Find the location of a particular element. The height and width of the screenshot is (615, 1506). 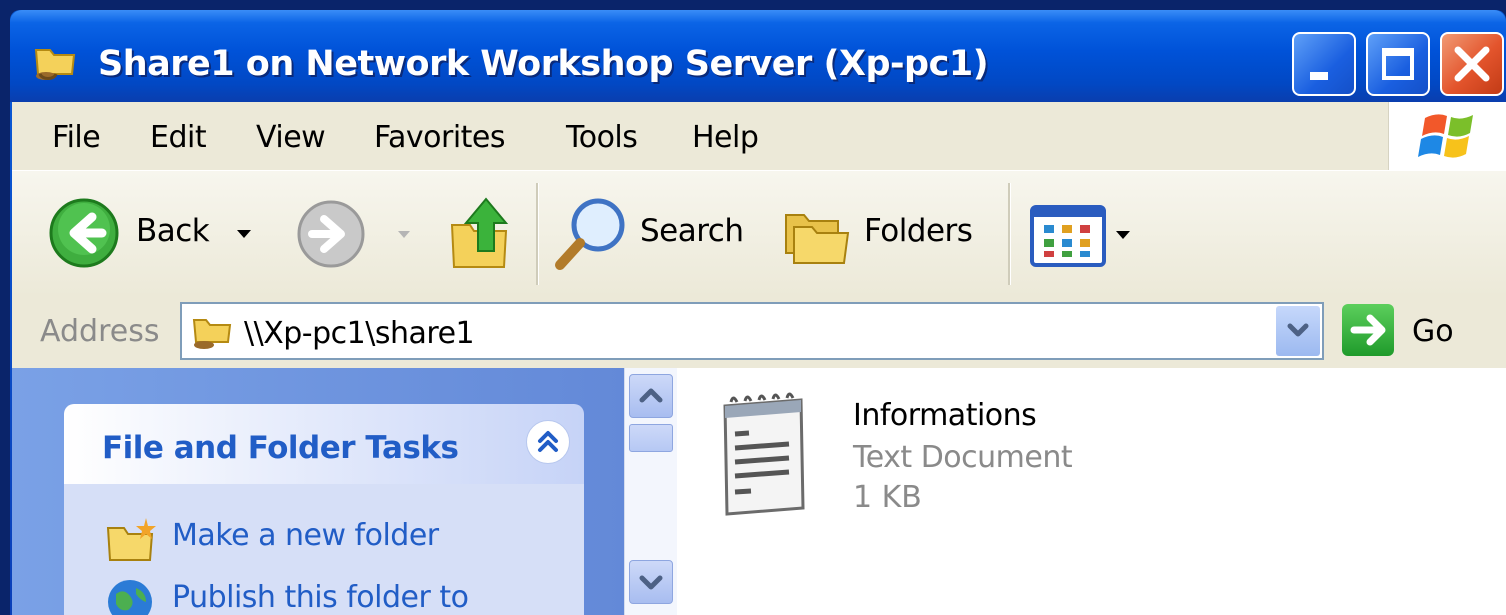

search-button: Search is located at coordinates (652, 233).